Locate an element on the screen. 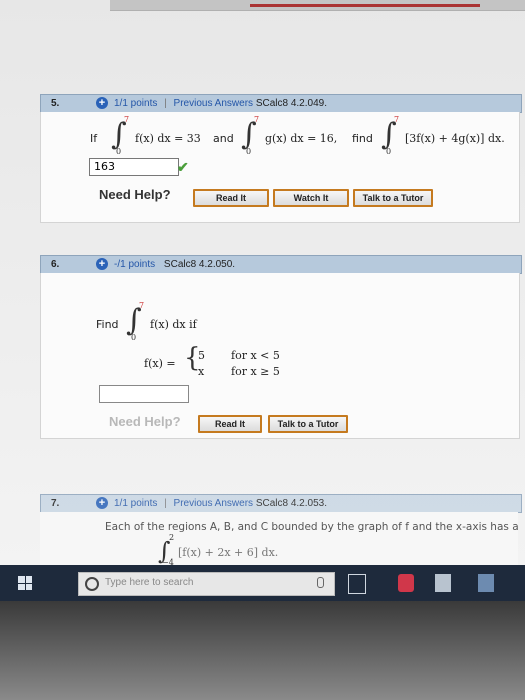 The width and height of the screenshot is (525, 700). windows-taskbar: Type here to search is located at coordinates (262, 583).